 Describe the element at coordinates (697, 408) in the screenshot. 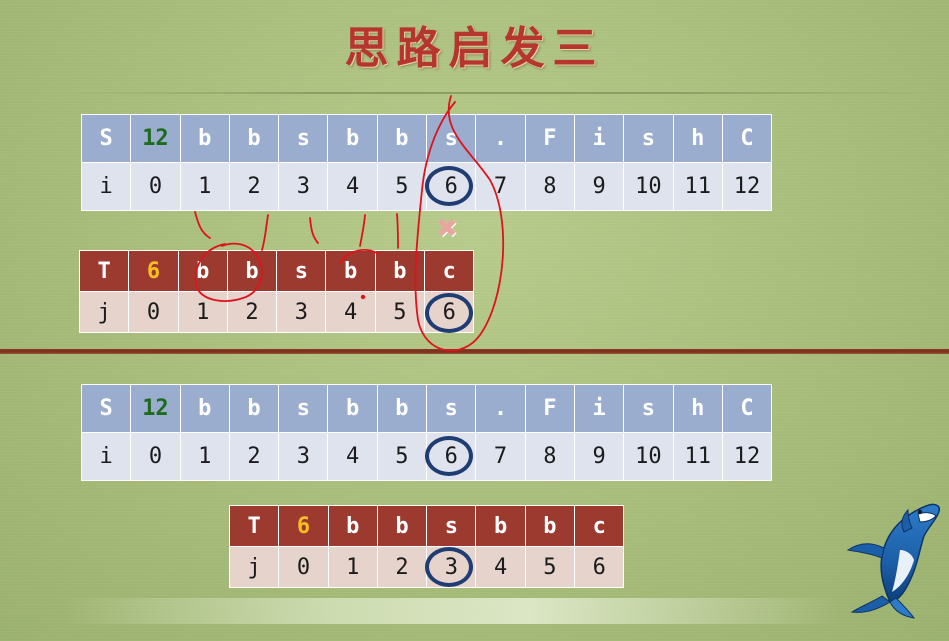

I see `bottom-s-char-cell: h` at that location.